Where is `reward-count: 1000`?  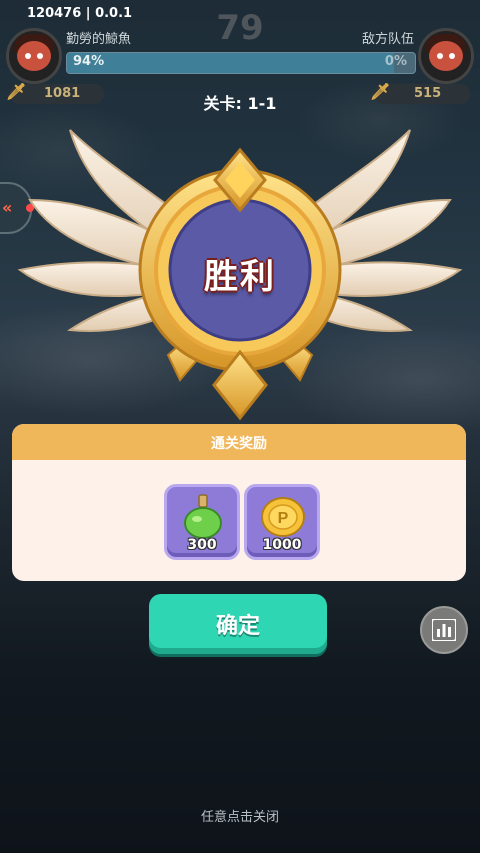
reward-count: 1000 is located at coordinates (282, 545).